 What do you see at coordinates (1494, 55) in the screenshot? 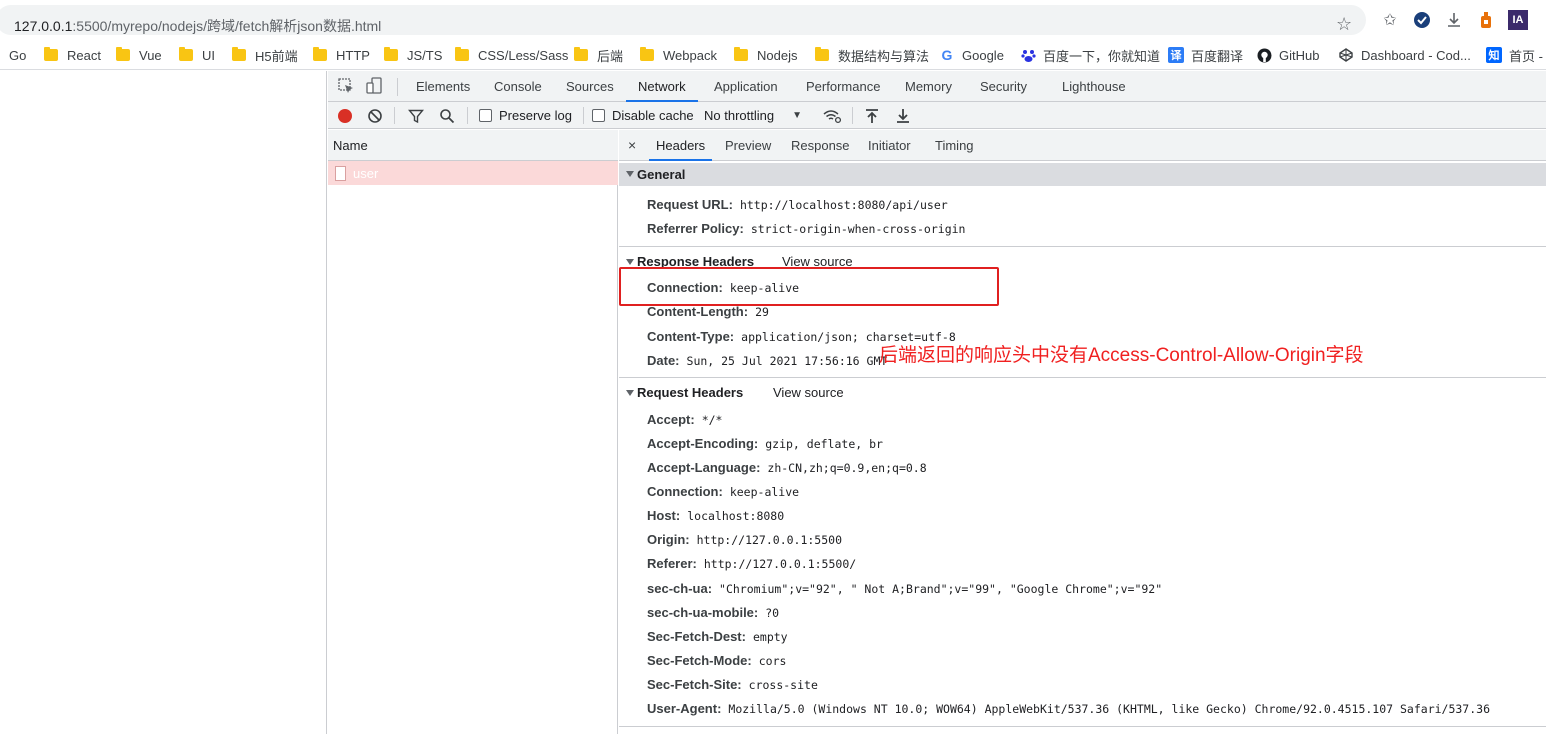
I see `zhihu-icon: 知` at bounding box center [1494, 55].